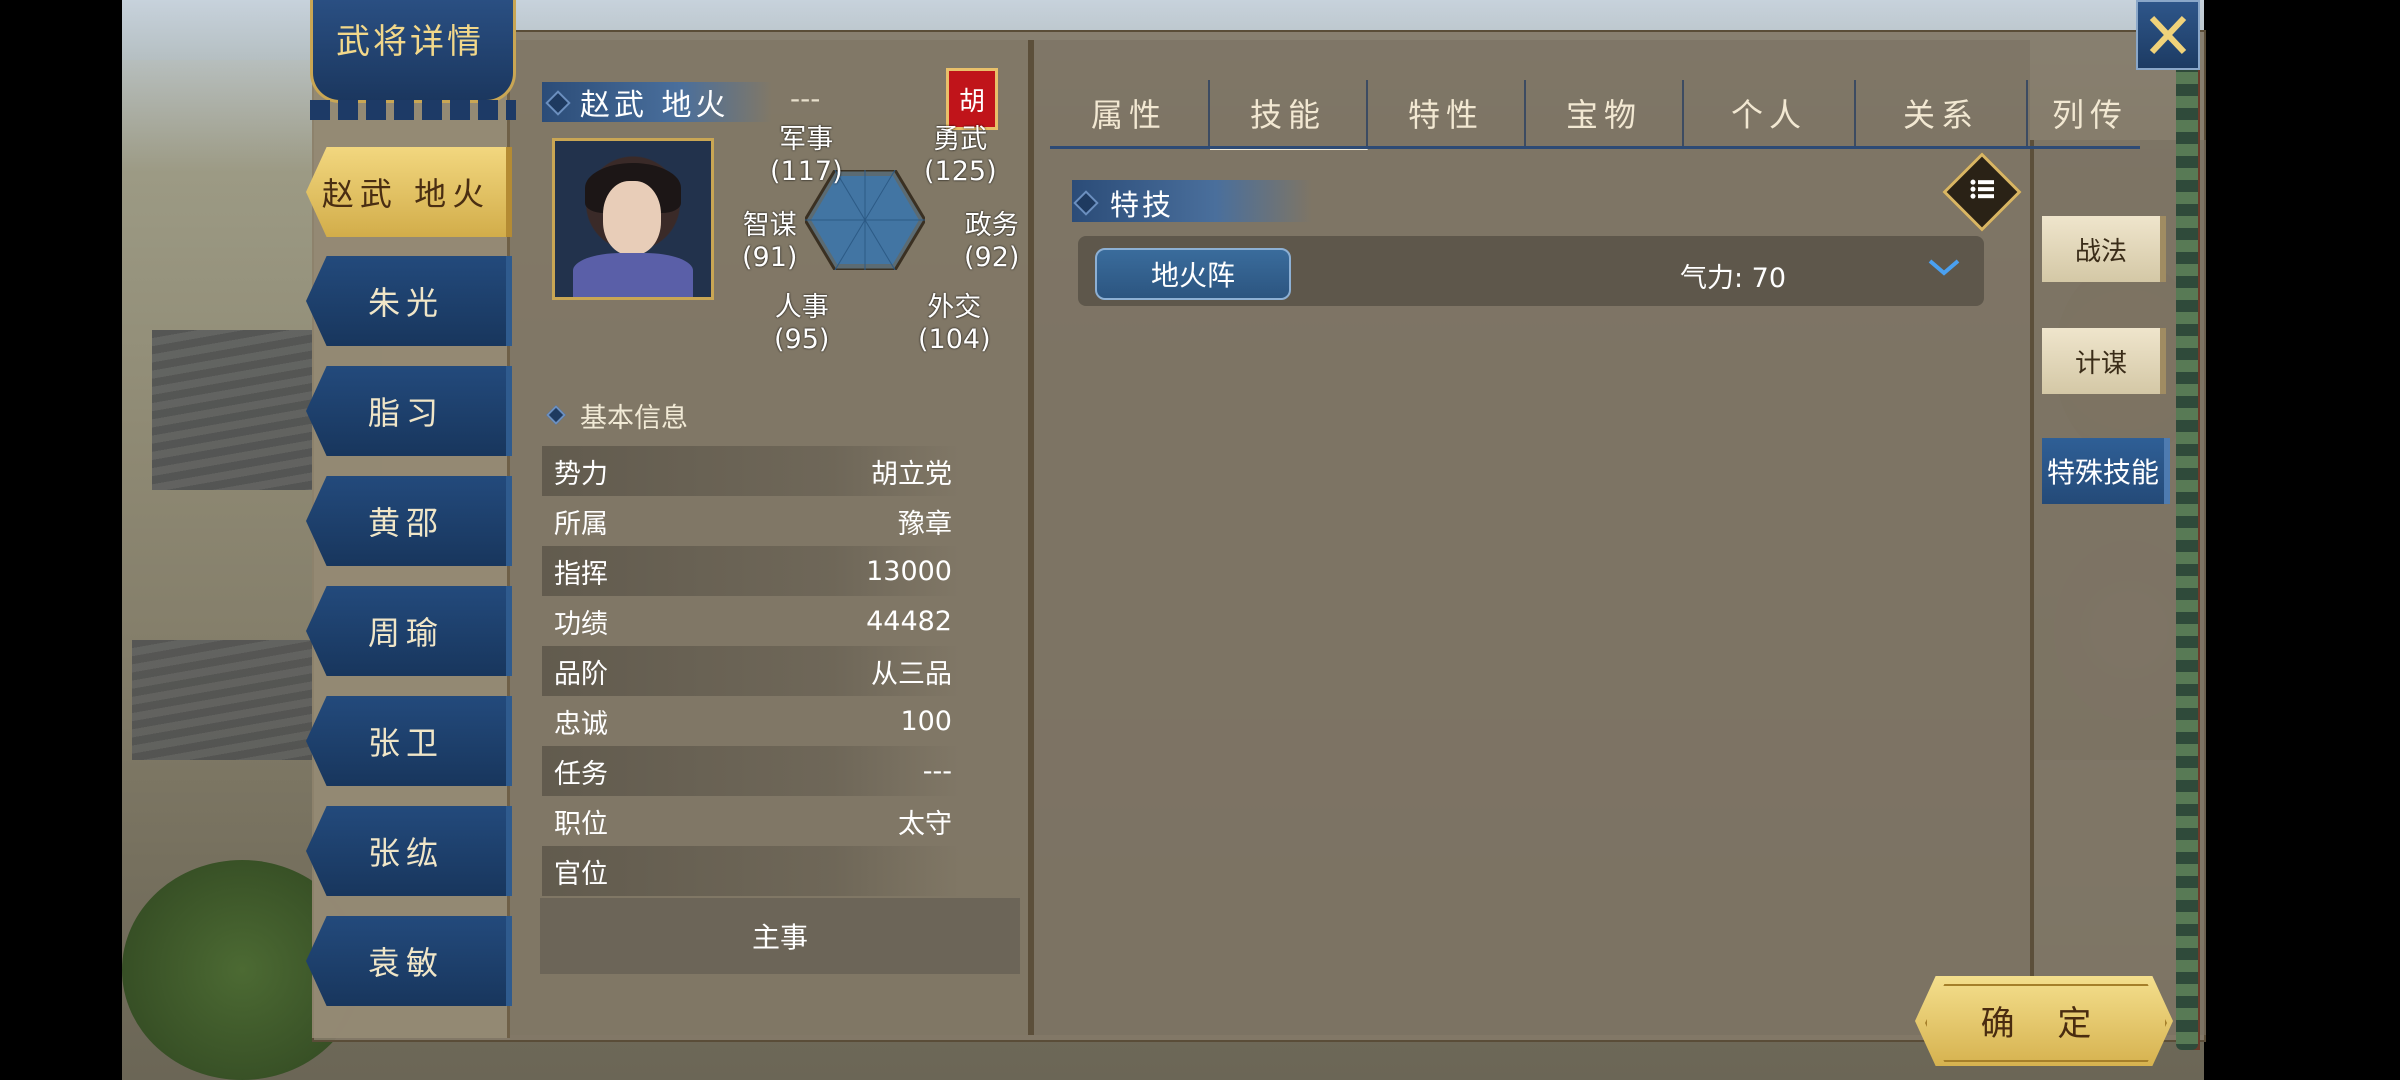  What do you see at coordinates (751, 721) in the screenshot?
I see `info-row: 忠诚 100` at bounding box center [751, 721].